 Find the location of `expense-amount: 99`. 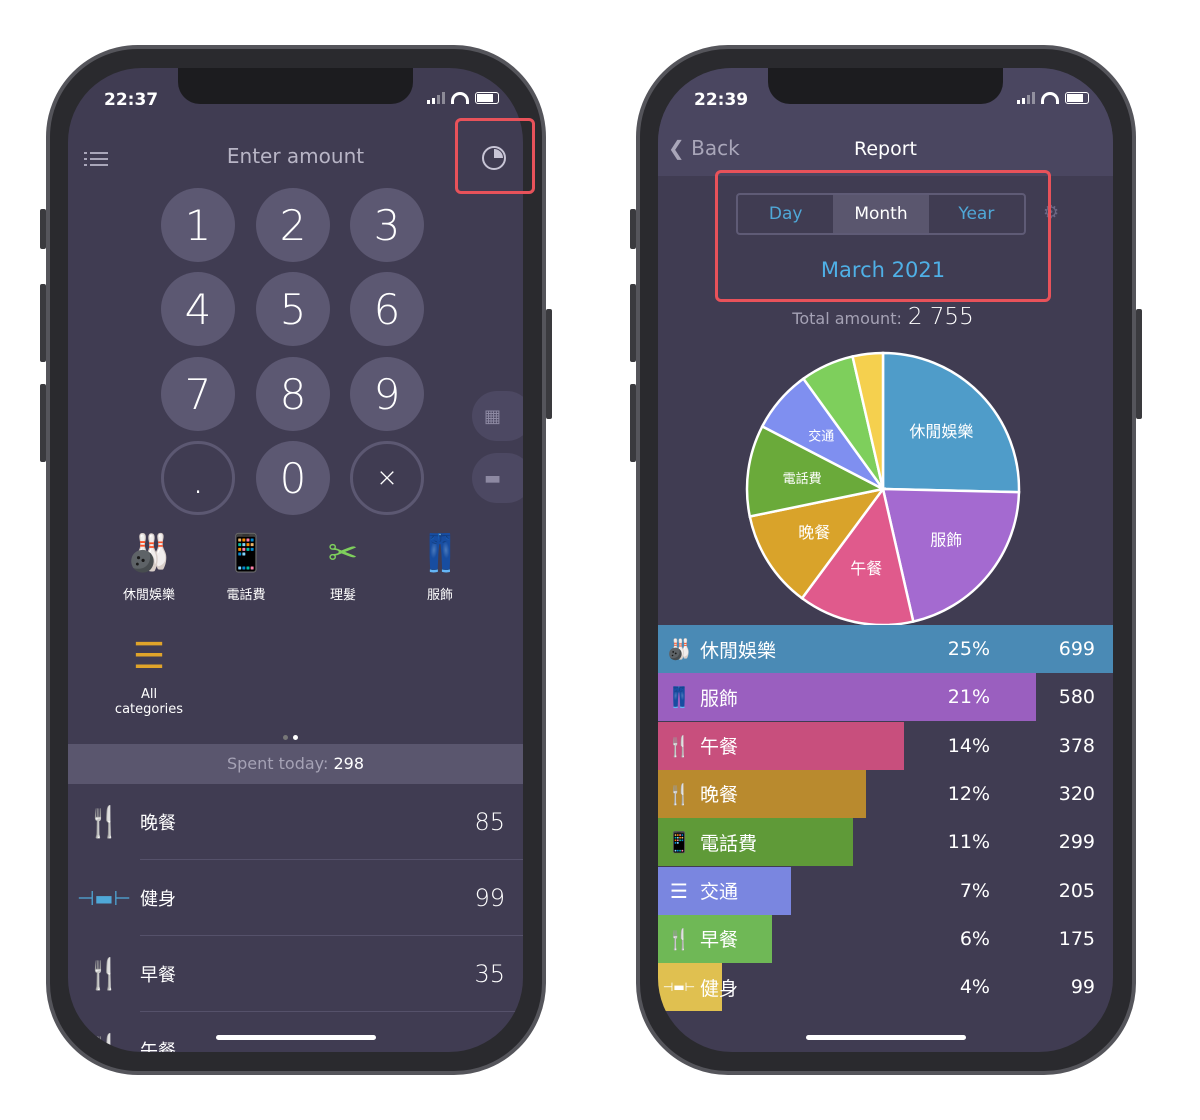

expense-amount: 99 is located at coordinates (489, 898).